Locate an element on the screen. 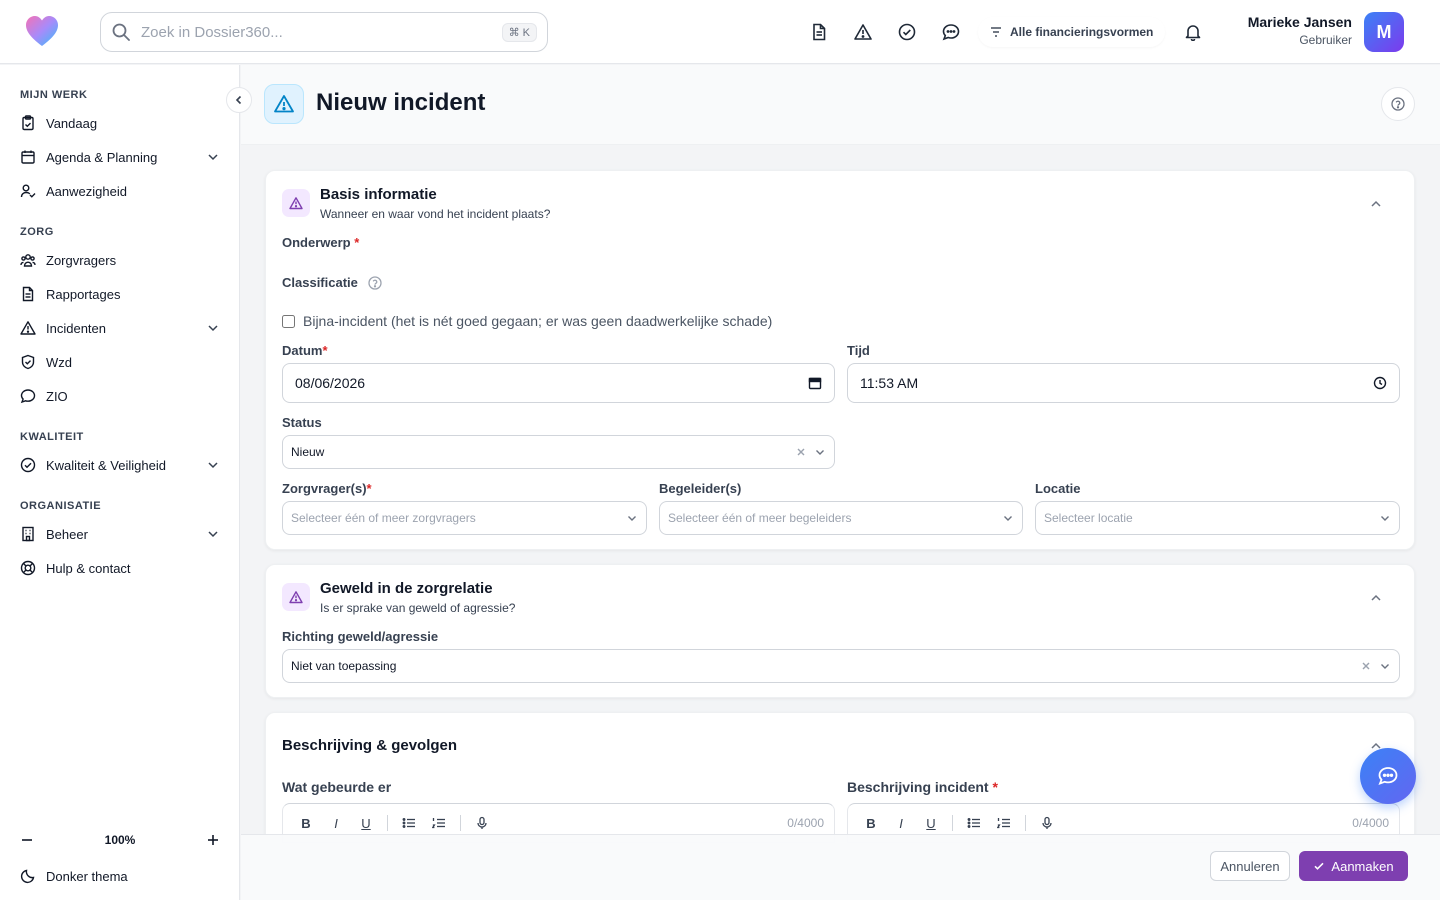  sidebar-item-aanwezigheid: Aanwezigheid is located at coordinates (120, 191).